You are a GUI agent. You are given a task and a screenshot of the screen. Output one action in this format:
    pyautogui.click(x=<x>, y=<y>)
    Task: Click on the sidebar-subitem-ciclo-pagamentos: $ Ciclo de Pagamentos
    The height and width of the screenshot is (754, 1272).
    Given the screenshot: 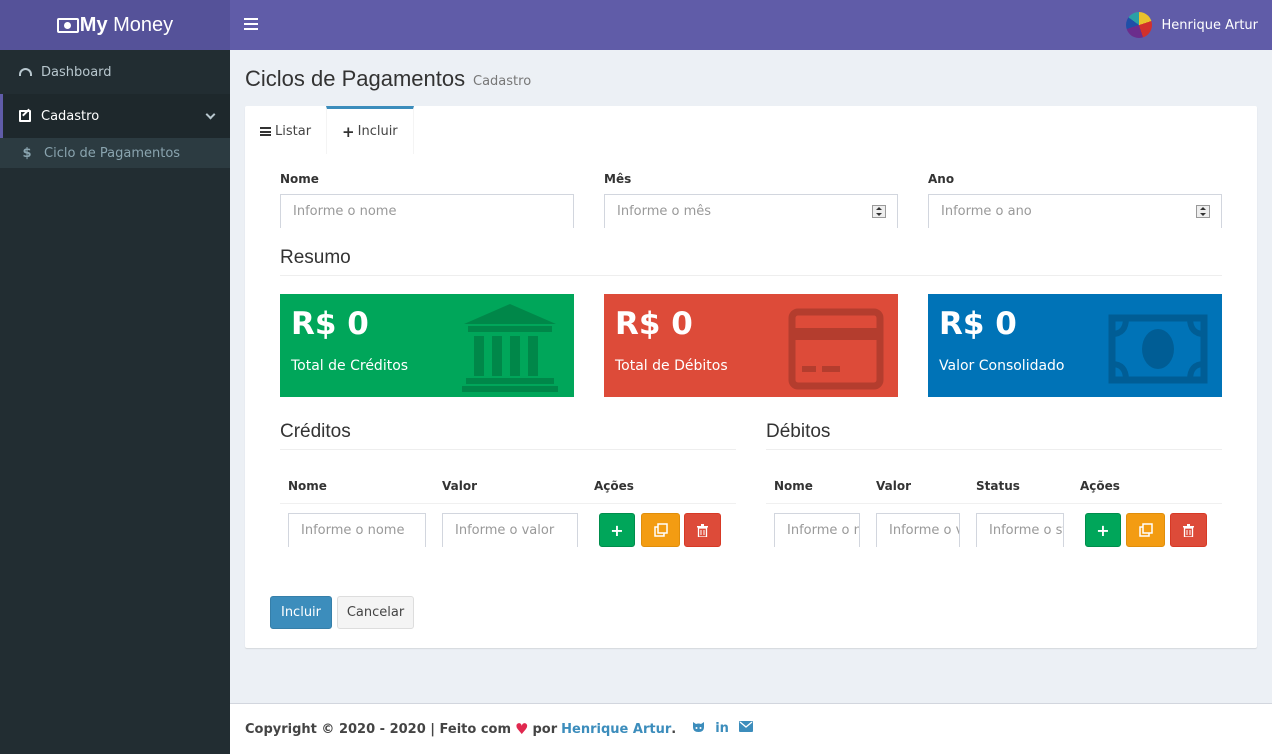 What is the action you would take?
    pyautogui.click(x=115, y=153)
    